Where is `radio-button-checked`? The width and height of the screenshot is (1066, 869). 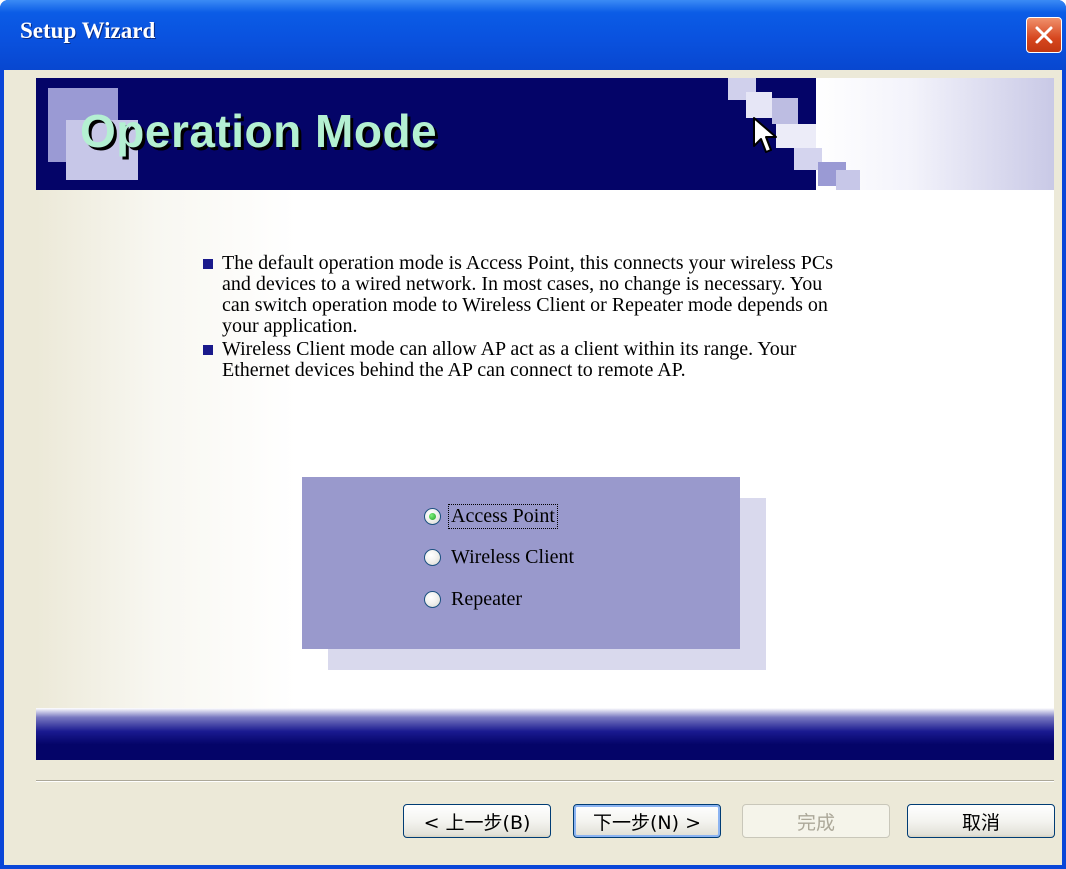 radio-button-checked is located at coordinates (432, 516).